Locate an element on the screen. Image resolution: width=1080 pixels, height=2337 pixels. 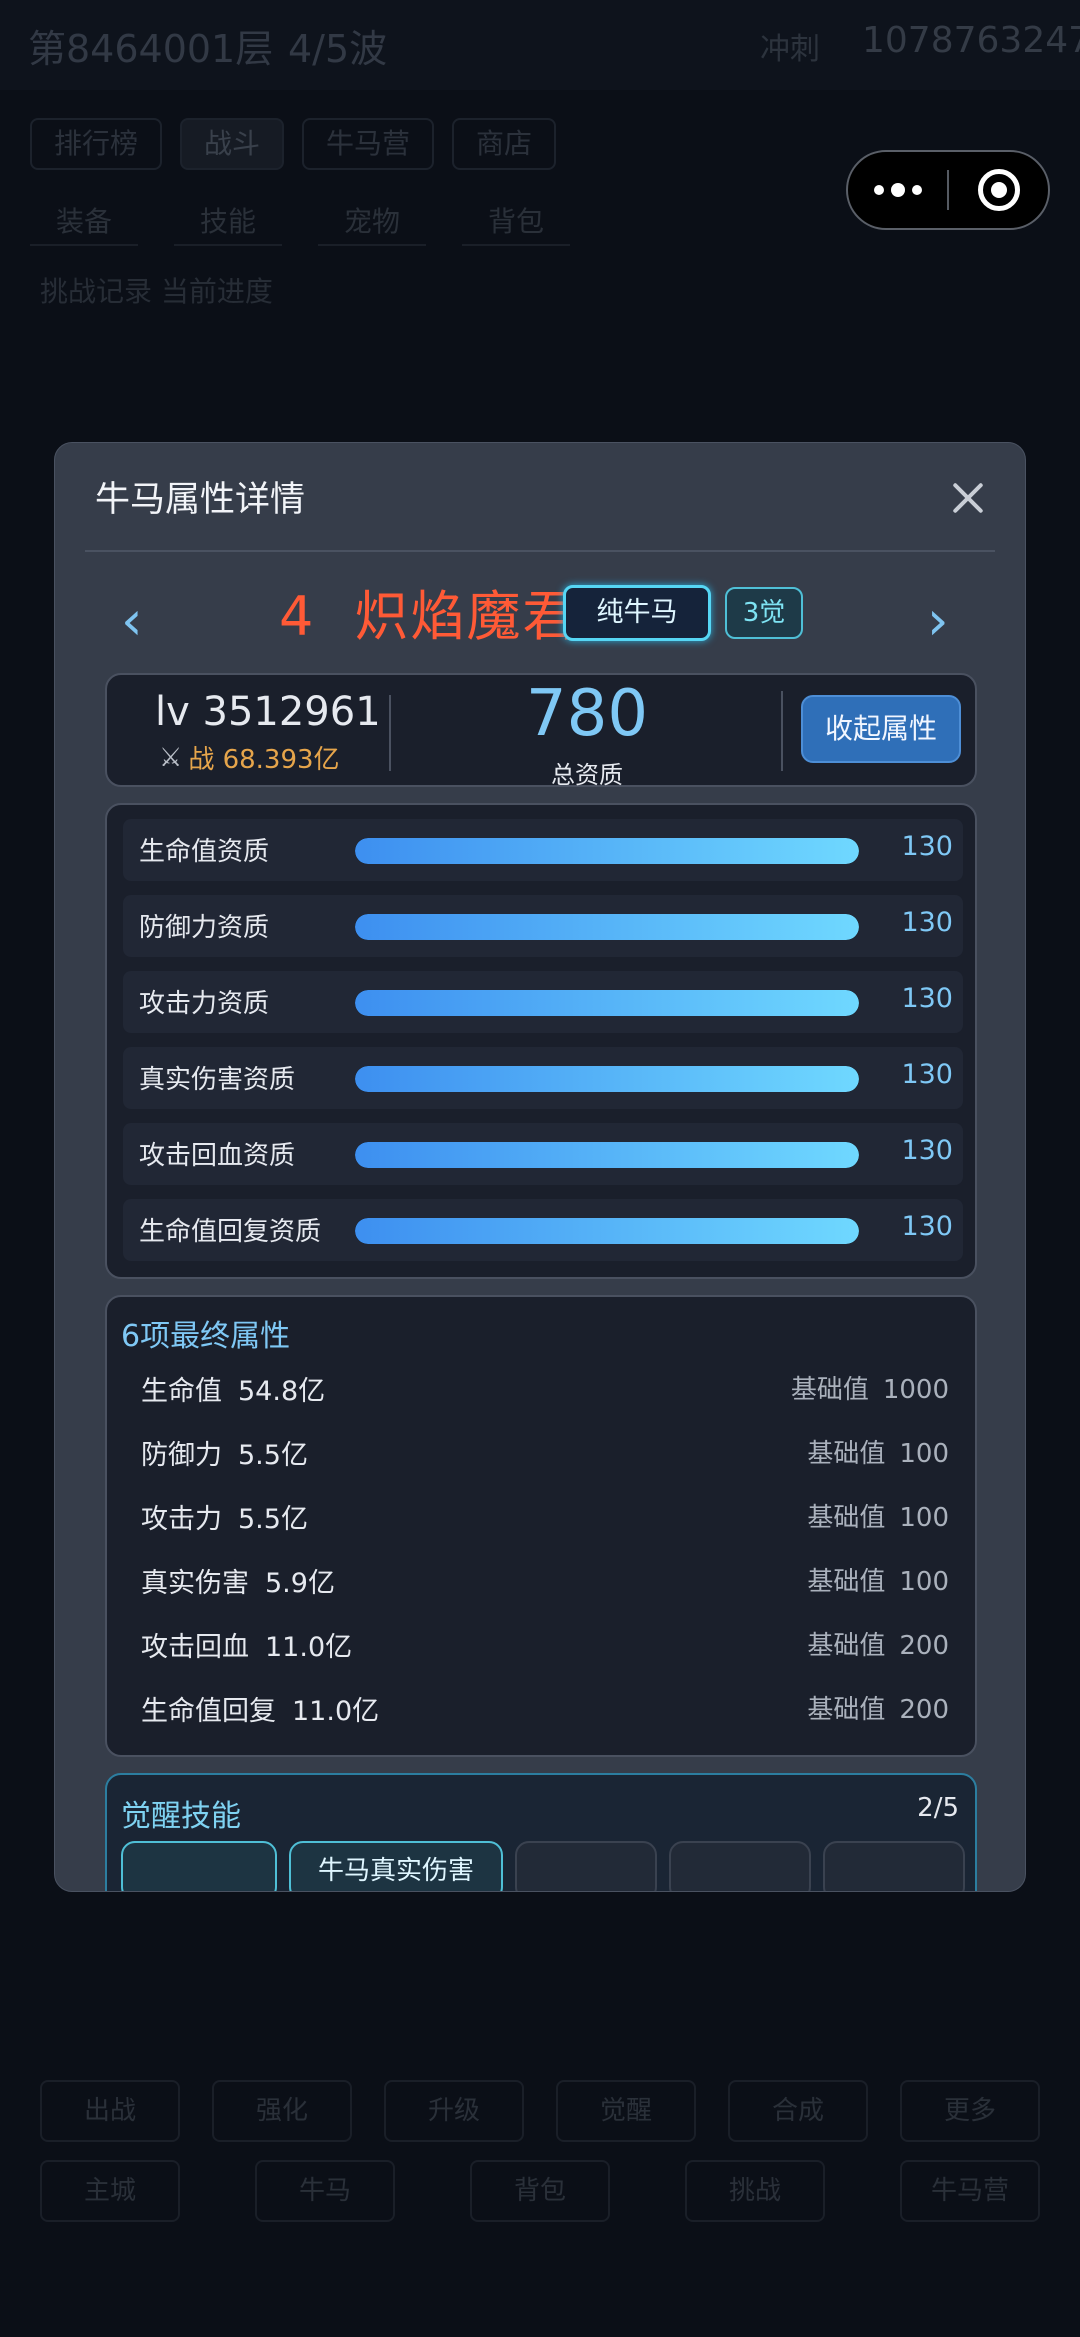
hero-name: 炽焰魔君 is located at coordinates (466, 616).